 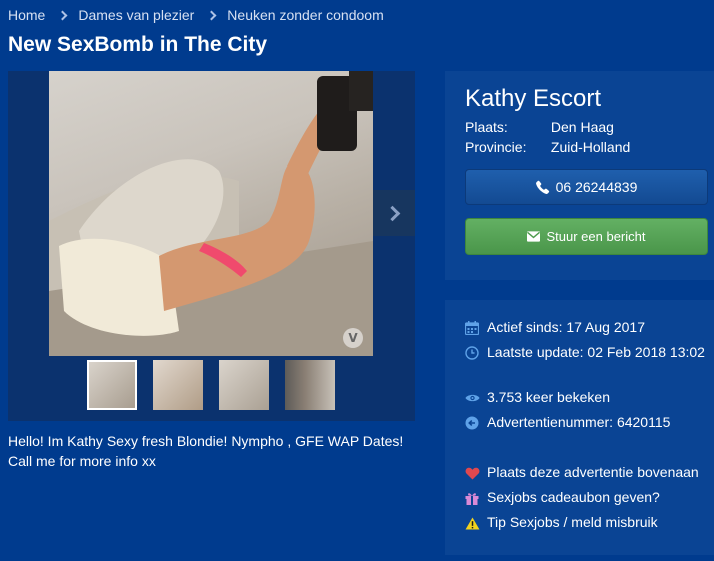 What do you see at coordinates (579, 422) in the screenshot?
I see `ad-number-text: Advertentienummer: 6420115` at bounding box center [579, 422].